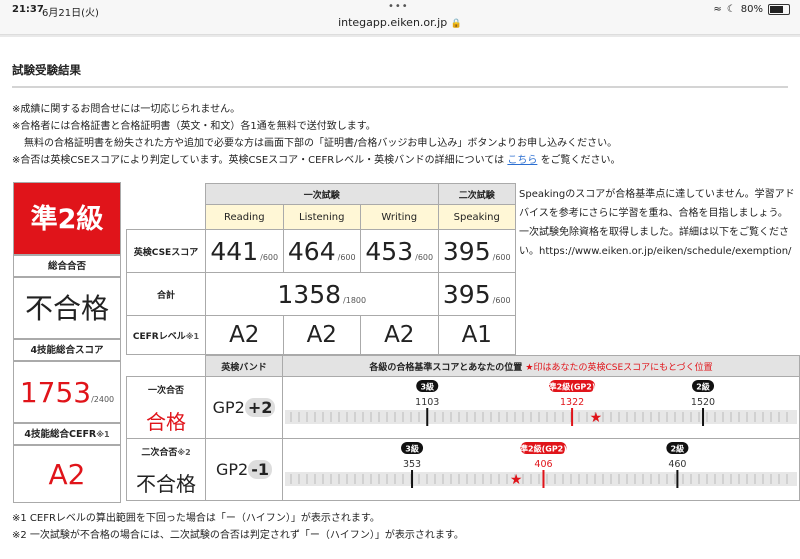  Describe the element at coordinates (196, 518) in the screenshot. I see `footnote-1: ※1 CEFRレベルの算出範囲を下回った場合は「ー（ハイフン）」が表示されます。` at that location.